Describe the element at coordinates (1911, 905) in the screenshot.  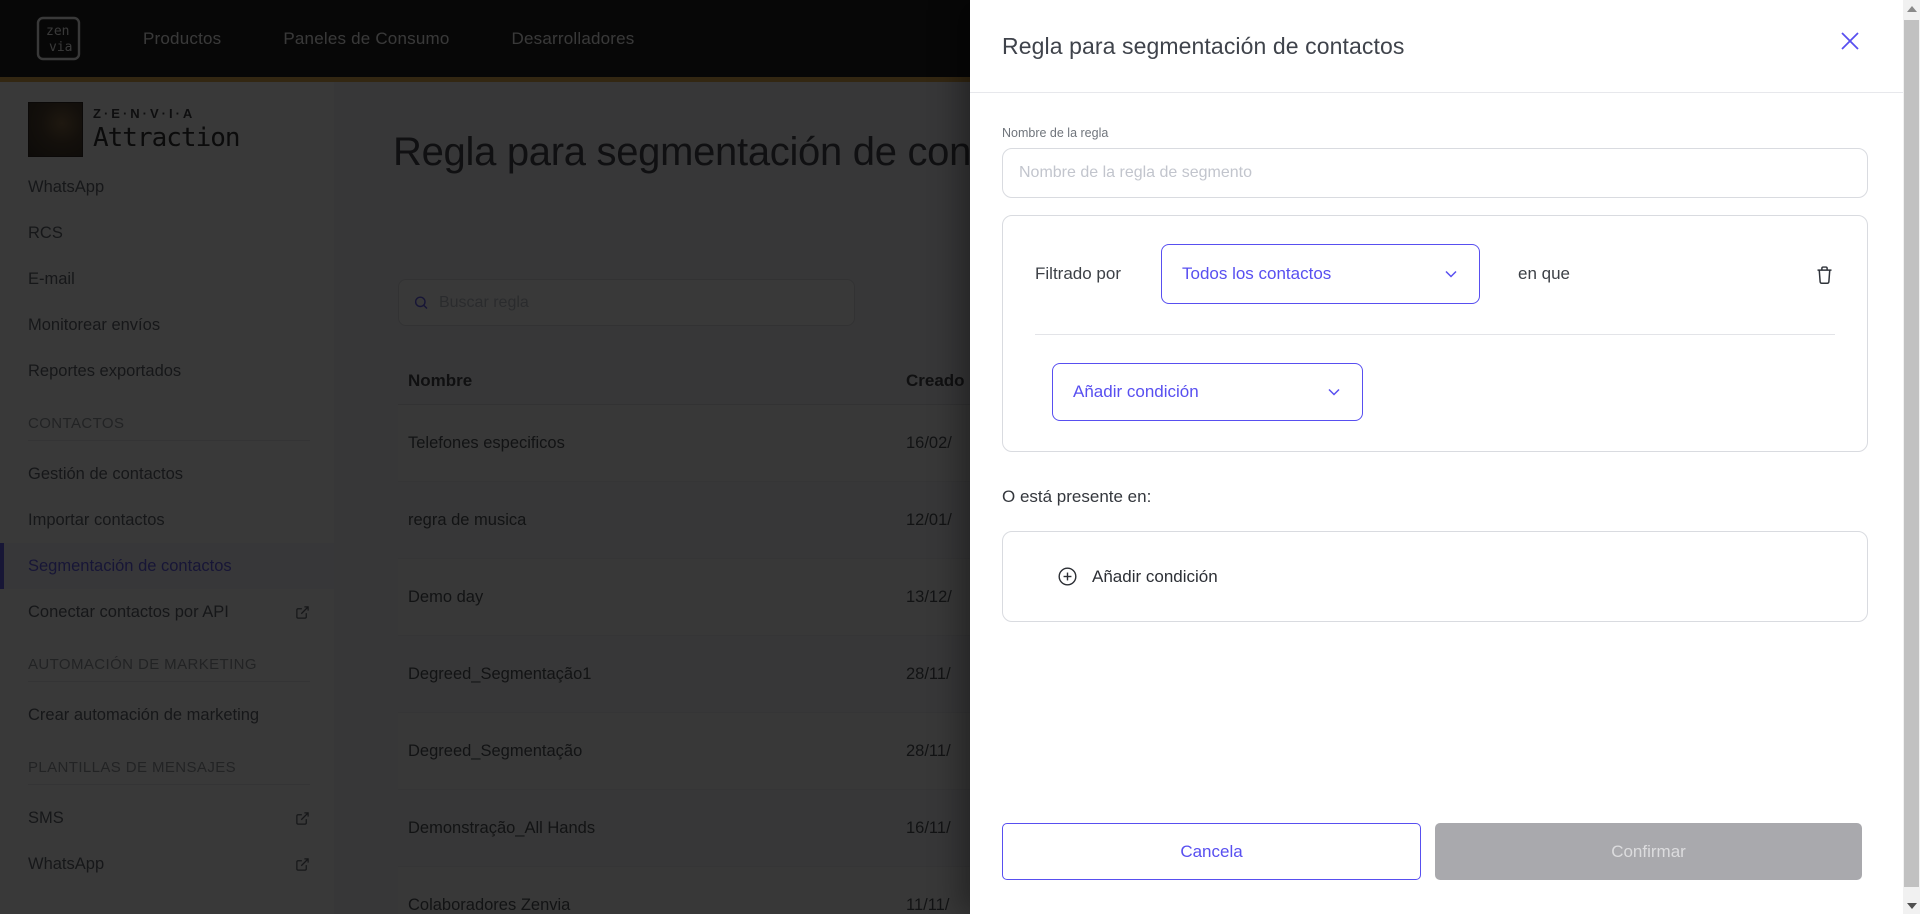
I see `scroll-down-arrow` at that location.